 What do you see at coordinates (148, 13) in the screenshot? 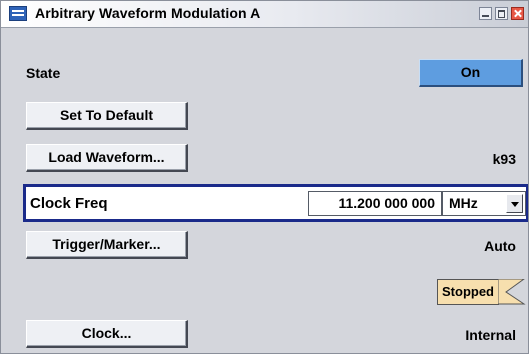
I see `window-title: Arbitrary Waveform Modulation A` at bounding box center [148, 13].